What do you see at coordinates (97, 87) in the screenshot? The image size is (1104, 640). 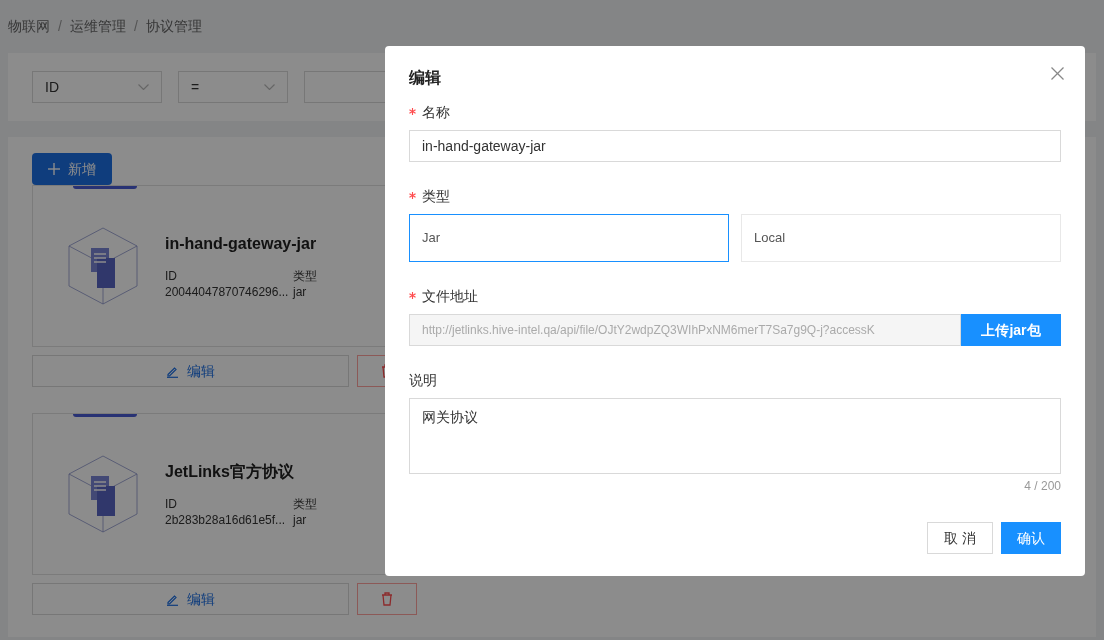 I see `field-select: ID` at bounding box center [97, 87].